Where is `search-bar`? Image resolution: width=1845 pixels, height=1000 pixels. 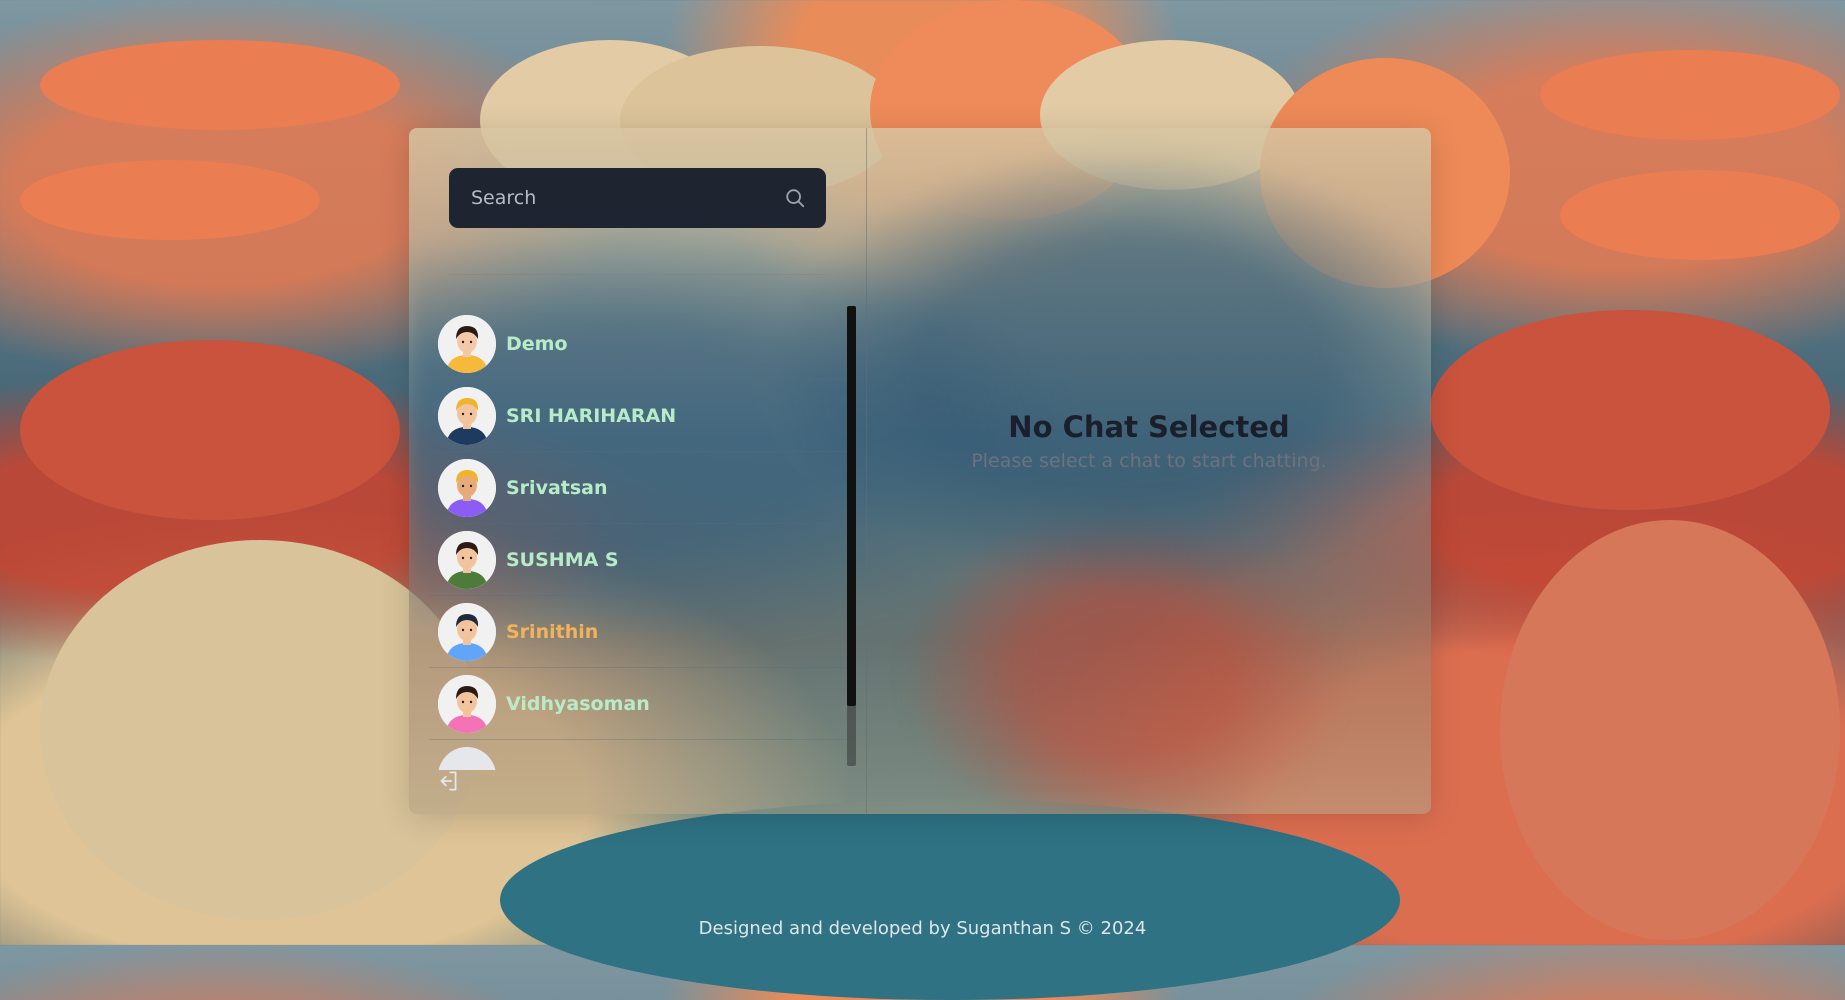 search-bar is located at coordinates (637, 198).